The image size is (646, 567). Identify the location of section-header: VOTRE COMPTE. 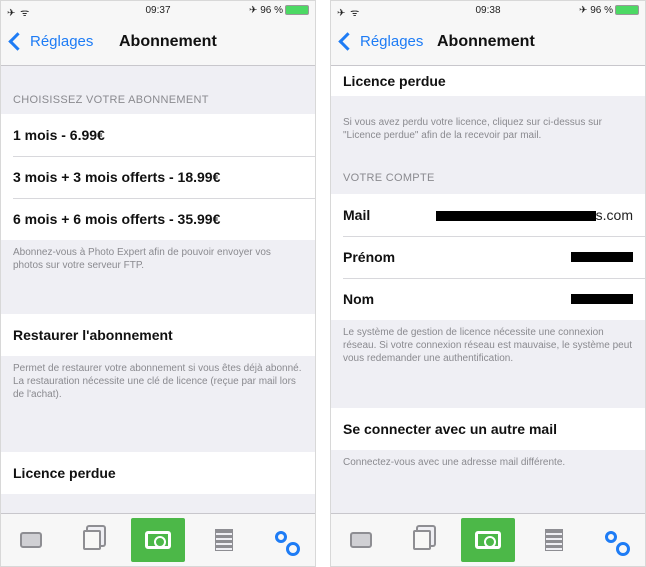
(389, 178).